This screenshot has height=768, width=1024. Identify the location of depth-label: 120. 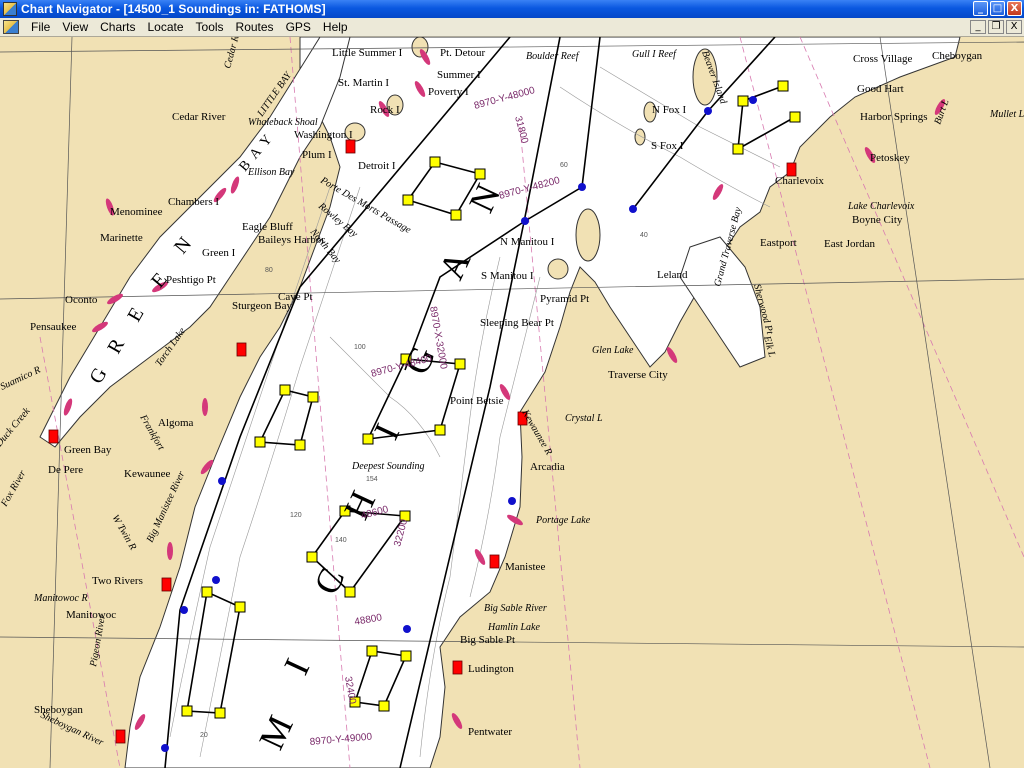
(296, 515).